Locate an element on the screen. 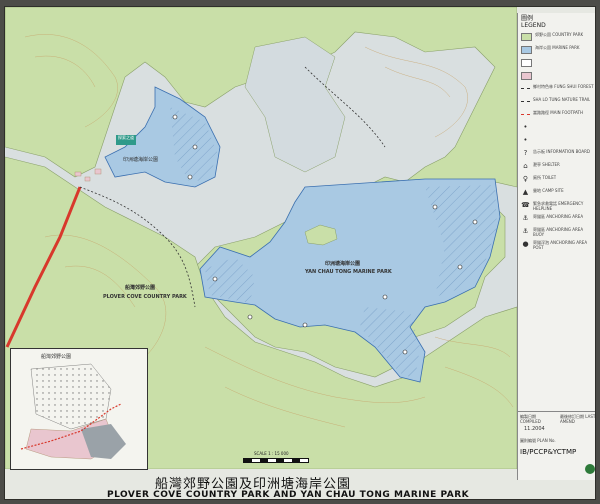  legend-symbol-icon: ▲ is located at coordinates (525, 192).